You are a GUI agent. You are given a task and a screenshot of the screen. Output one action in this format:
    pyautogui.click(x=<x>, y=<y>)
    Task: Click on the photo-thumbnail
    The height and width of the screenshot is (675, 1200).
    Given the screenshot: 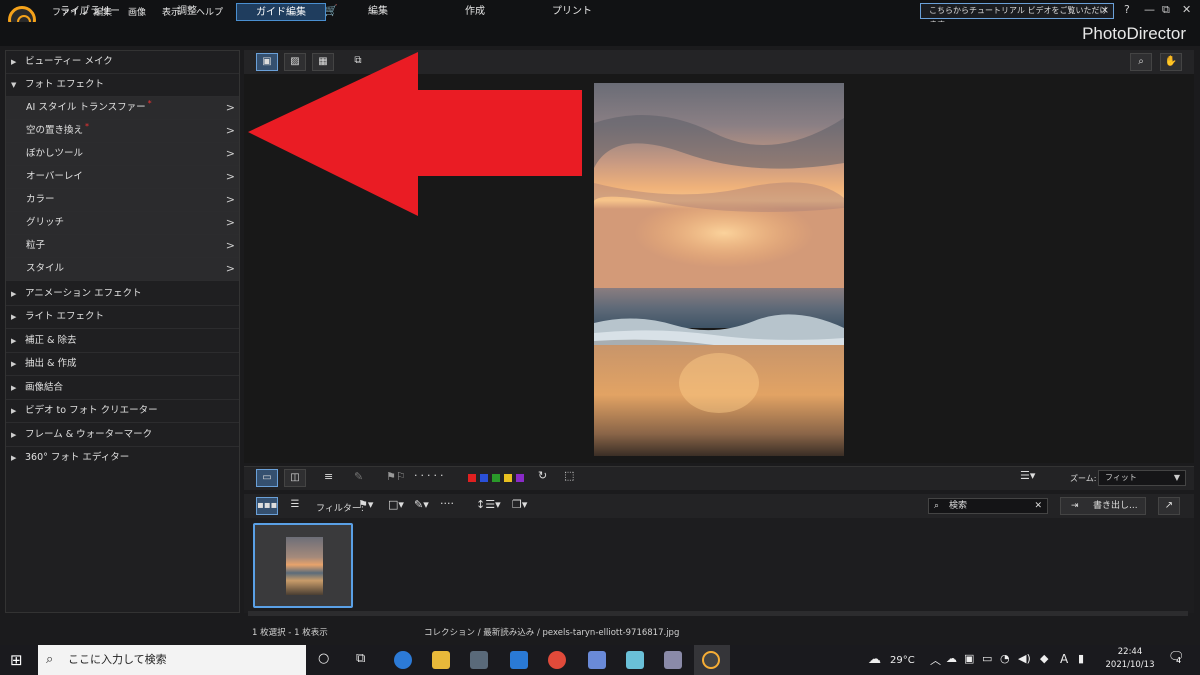 What is the action you would take?
    pyautogui.click(x=303, y=565)
    